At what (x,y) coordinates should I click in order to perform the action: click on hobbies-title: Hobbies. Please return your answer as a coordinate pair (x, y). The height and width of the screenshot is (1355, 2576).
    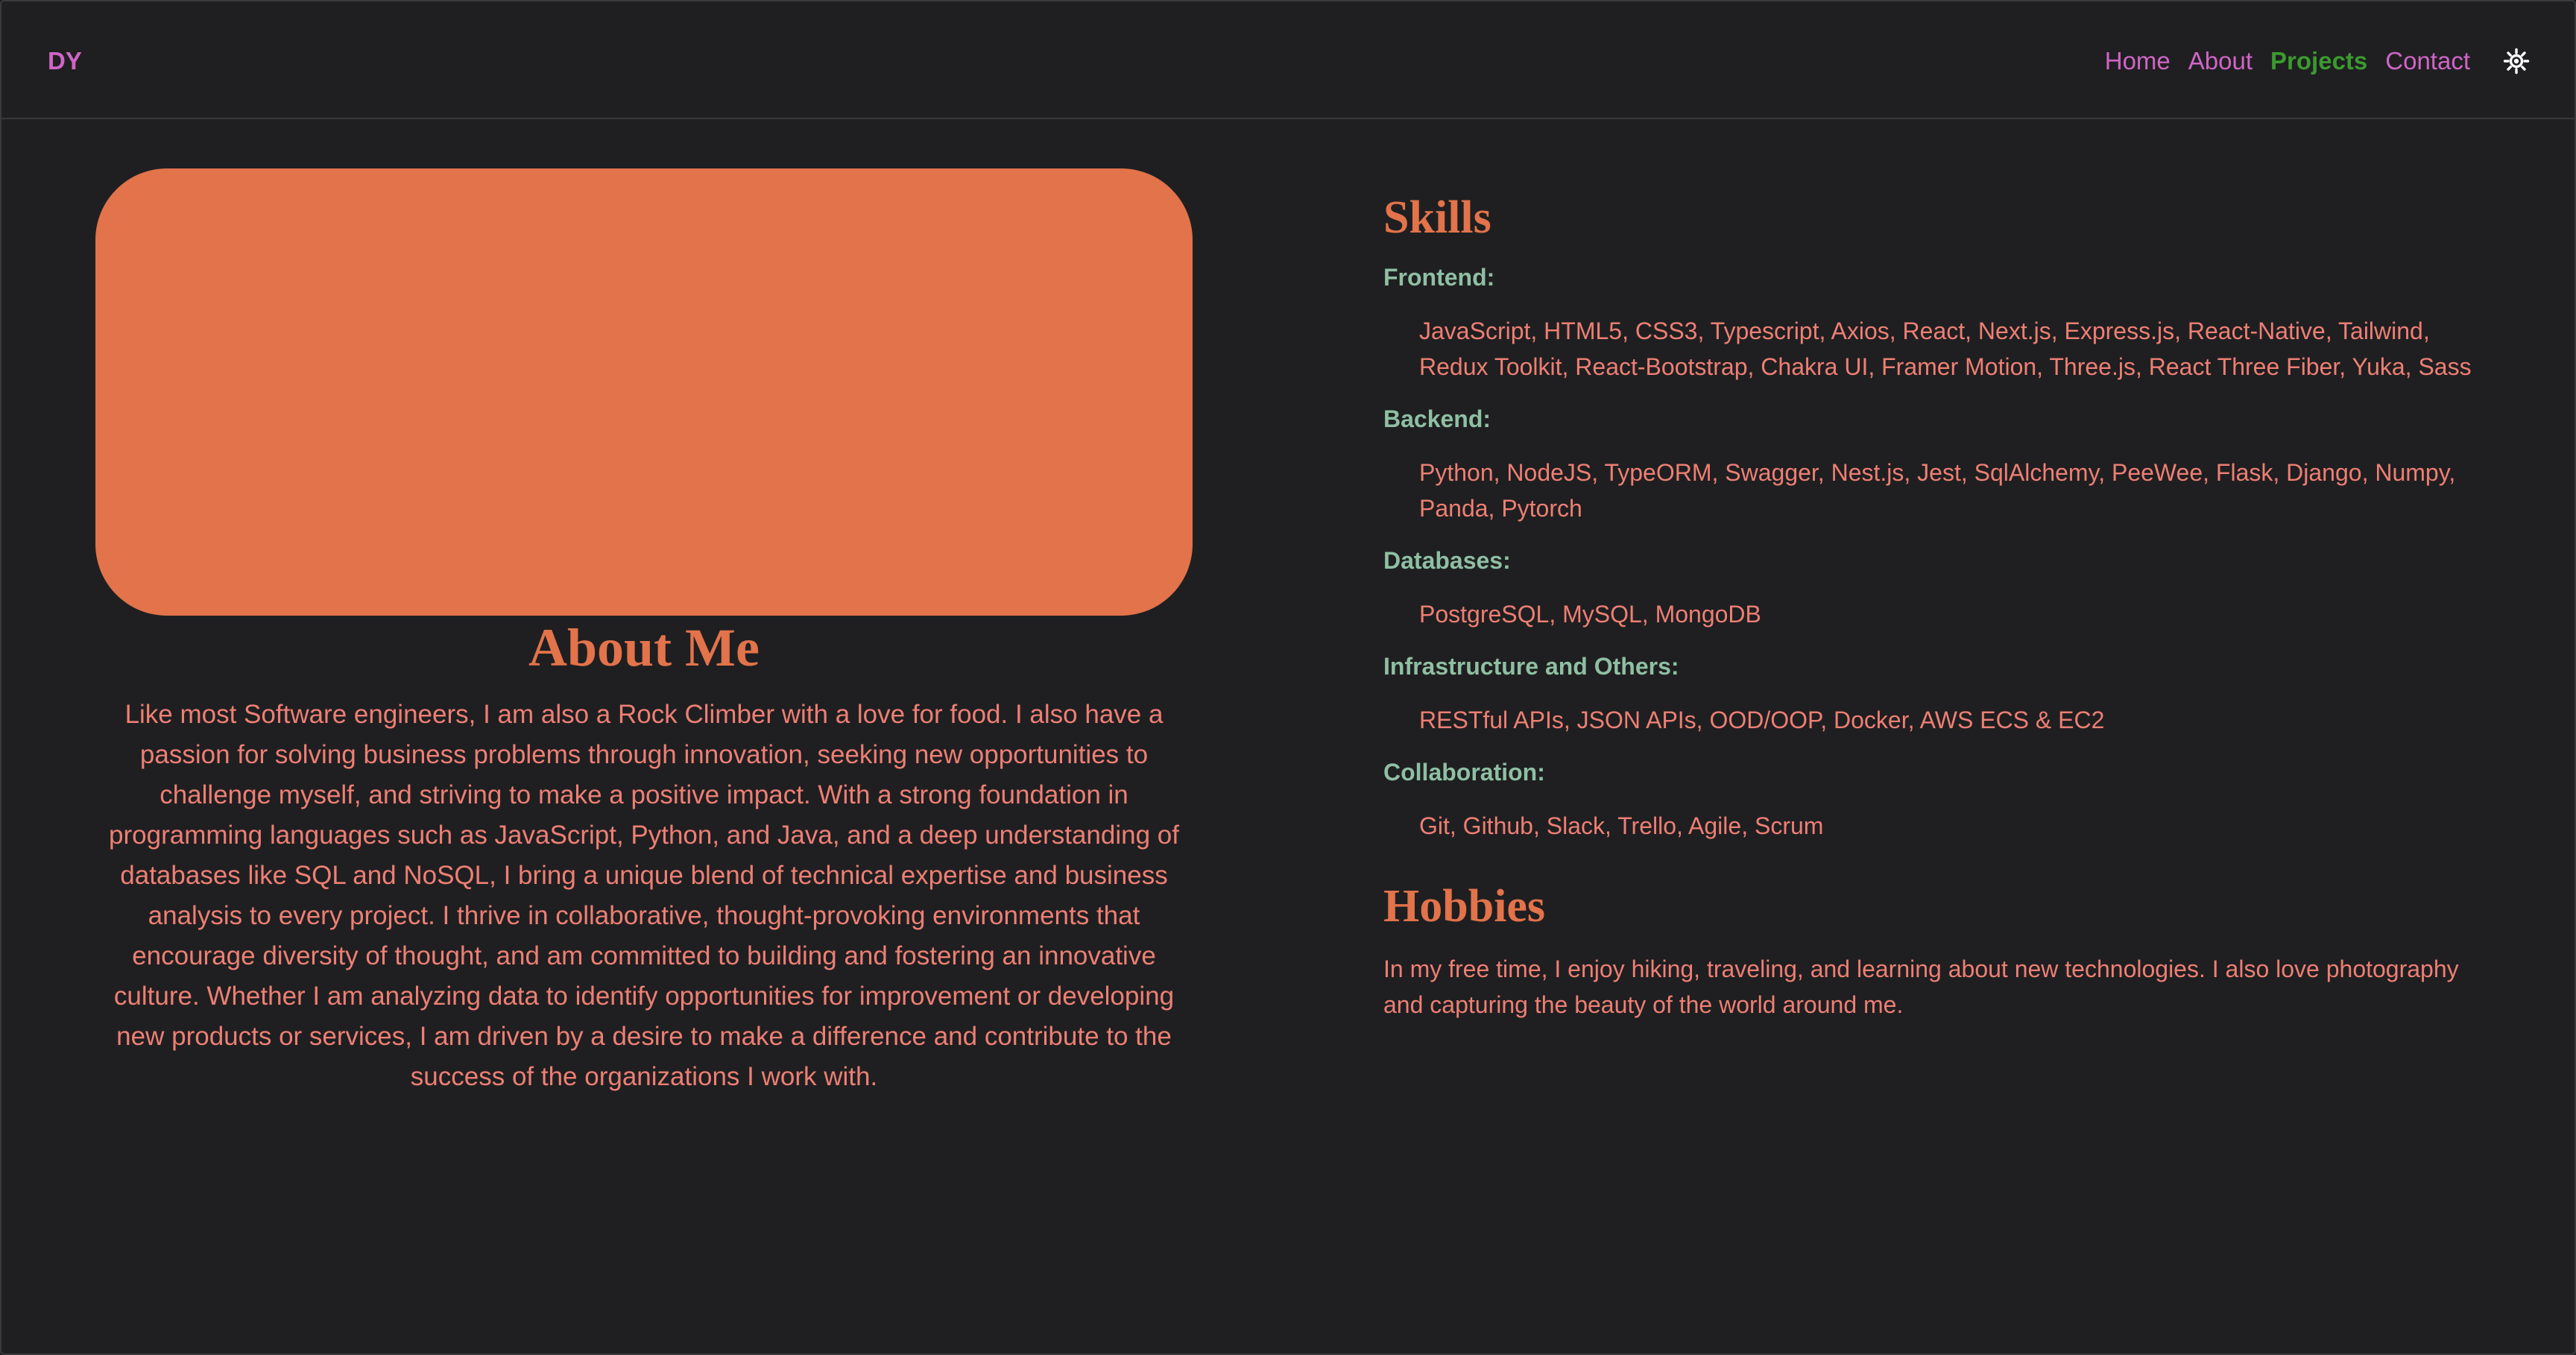
    Looking at the image, I should click on (1465, 907).